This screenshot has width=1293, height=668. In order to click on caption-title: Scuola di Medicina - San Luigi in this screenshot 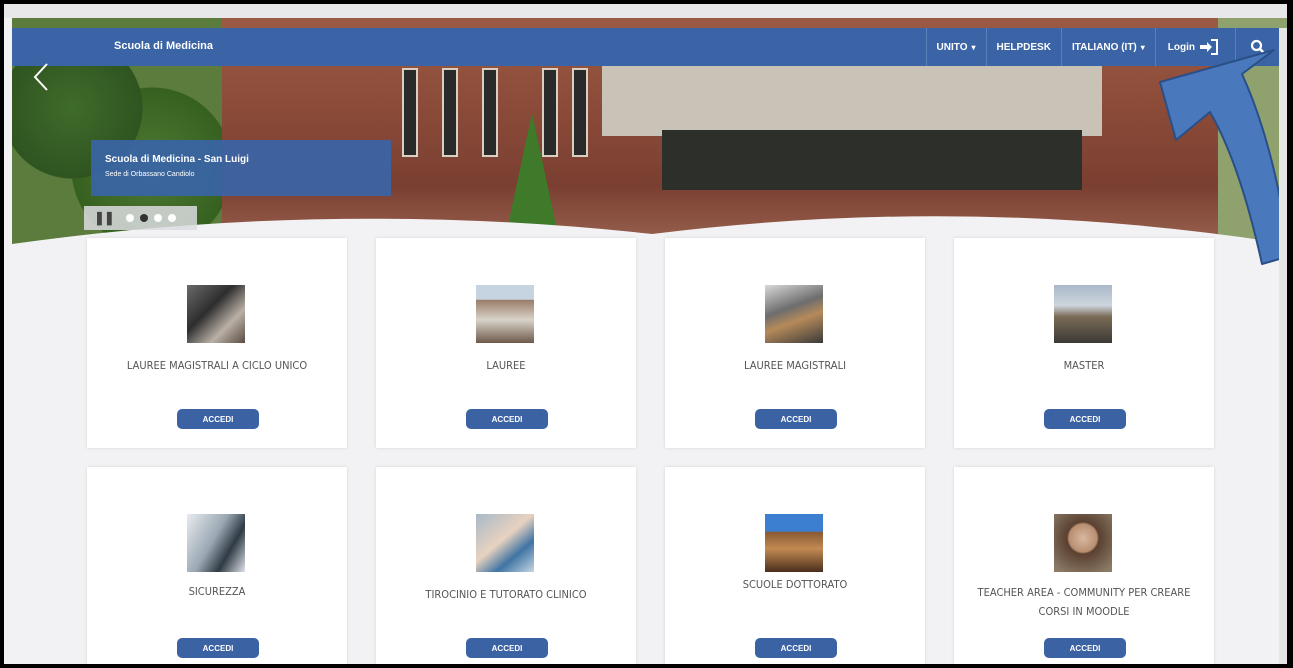, I will do `click(177, 159)`.